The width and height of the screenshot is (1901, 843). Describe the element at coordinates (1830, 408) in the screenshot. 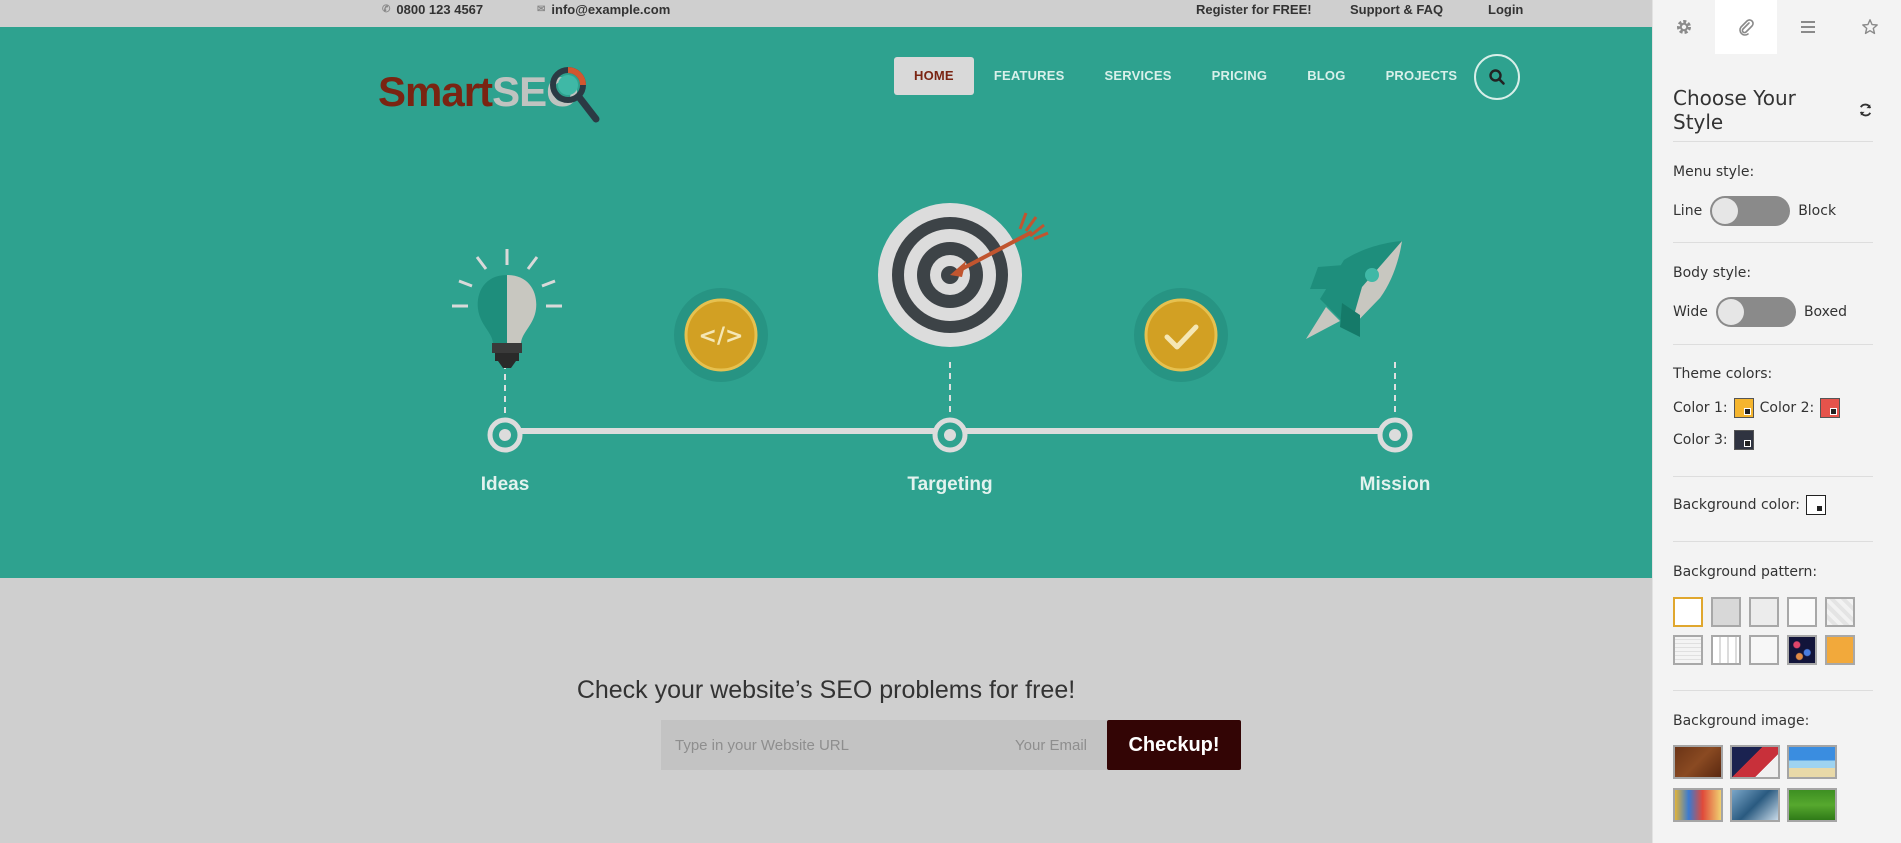

I see `color-2-swatch` at that location.